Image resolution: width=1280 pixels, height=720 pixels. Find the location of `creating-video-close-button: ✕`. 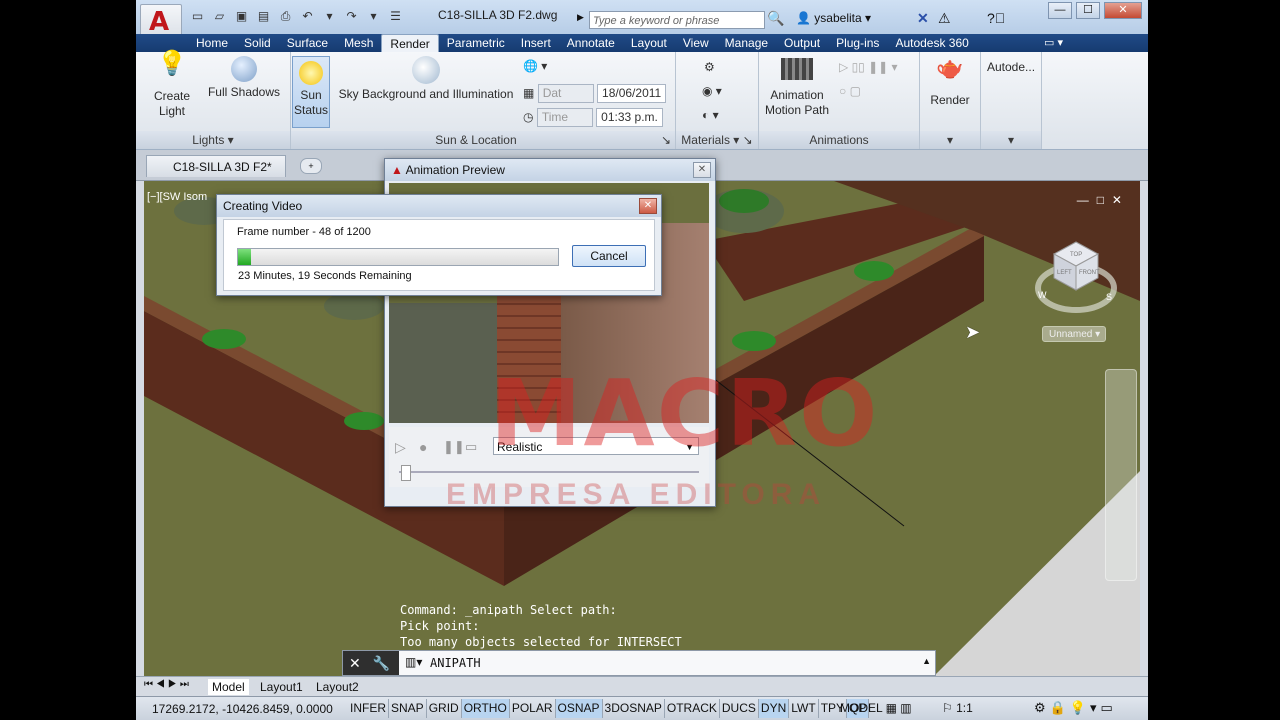

creating-video-close-button: ✕ is located at coordinates (648, 206).